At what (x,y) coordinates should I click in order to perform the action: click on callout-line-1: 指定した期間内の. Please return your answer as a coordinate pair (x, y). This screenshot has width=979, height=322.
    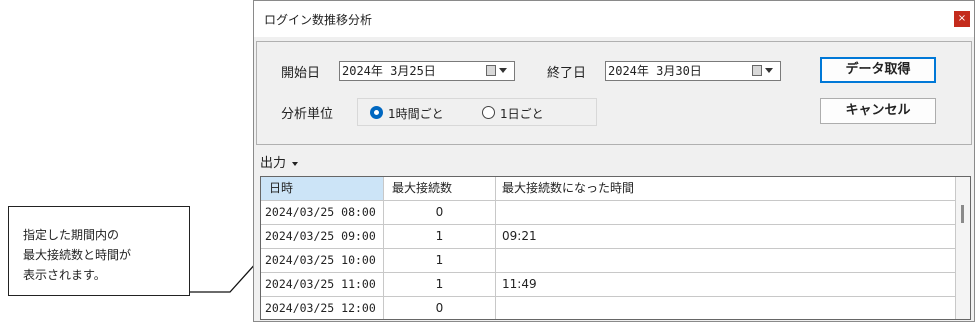
    Looking at the image, I should click on (71, 235).